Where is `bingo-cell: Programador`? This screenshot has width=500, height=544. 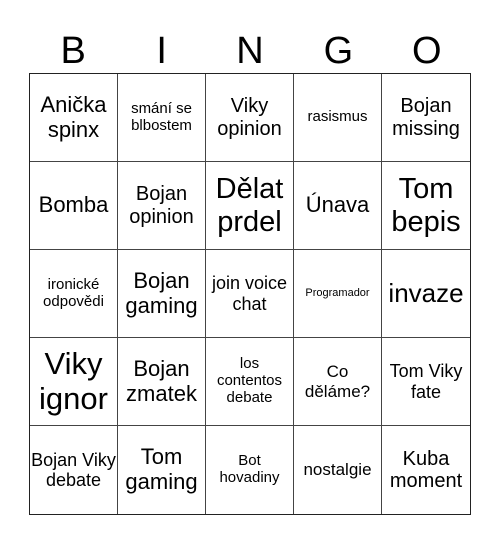 bingo-cell: Programador is located at coordinates (338, 294).